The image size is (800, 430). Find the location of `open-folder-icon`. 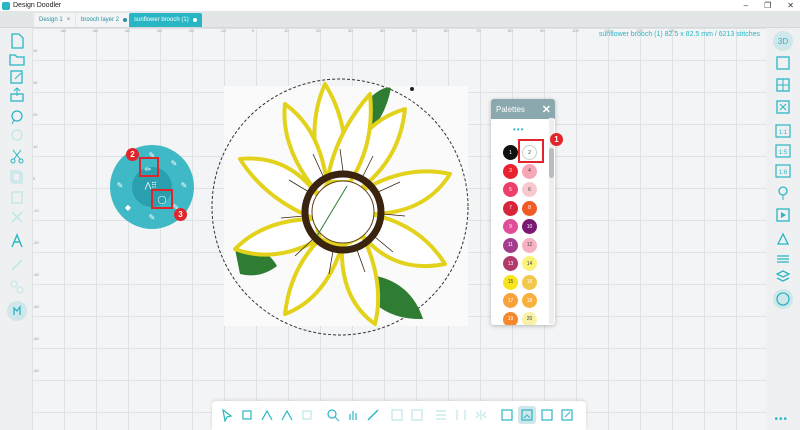

open-folder-icon is located at coordinates (17, 59).